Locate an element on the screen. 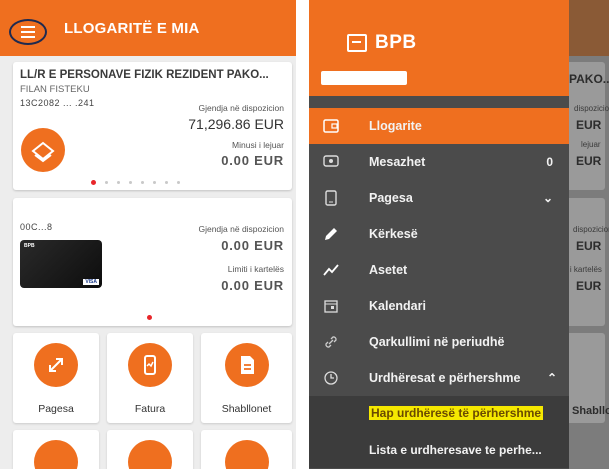 This screenshot has width=609, height=469. card-image: BPB VISA is located at coordinates (61, 264).